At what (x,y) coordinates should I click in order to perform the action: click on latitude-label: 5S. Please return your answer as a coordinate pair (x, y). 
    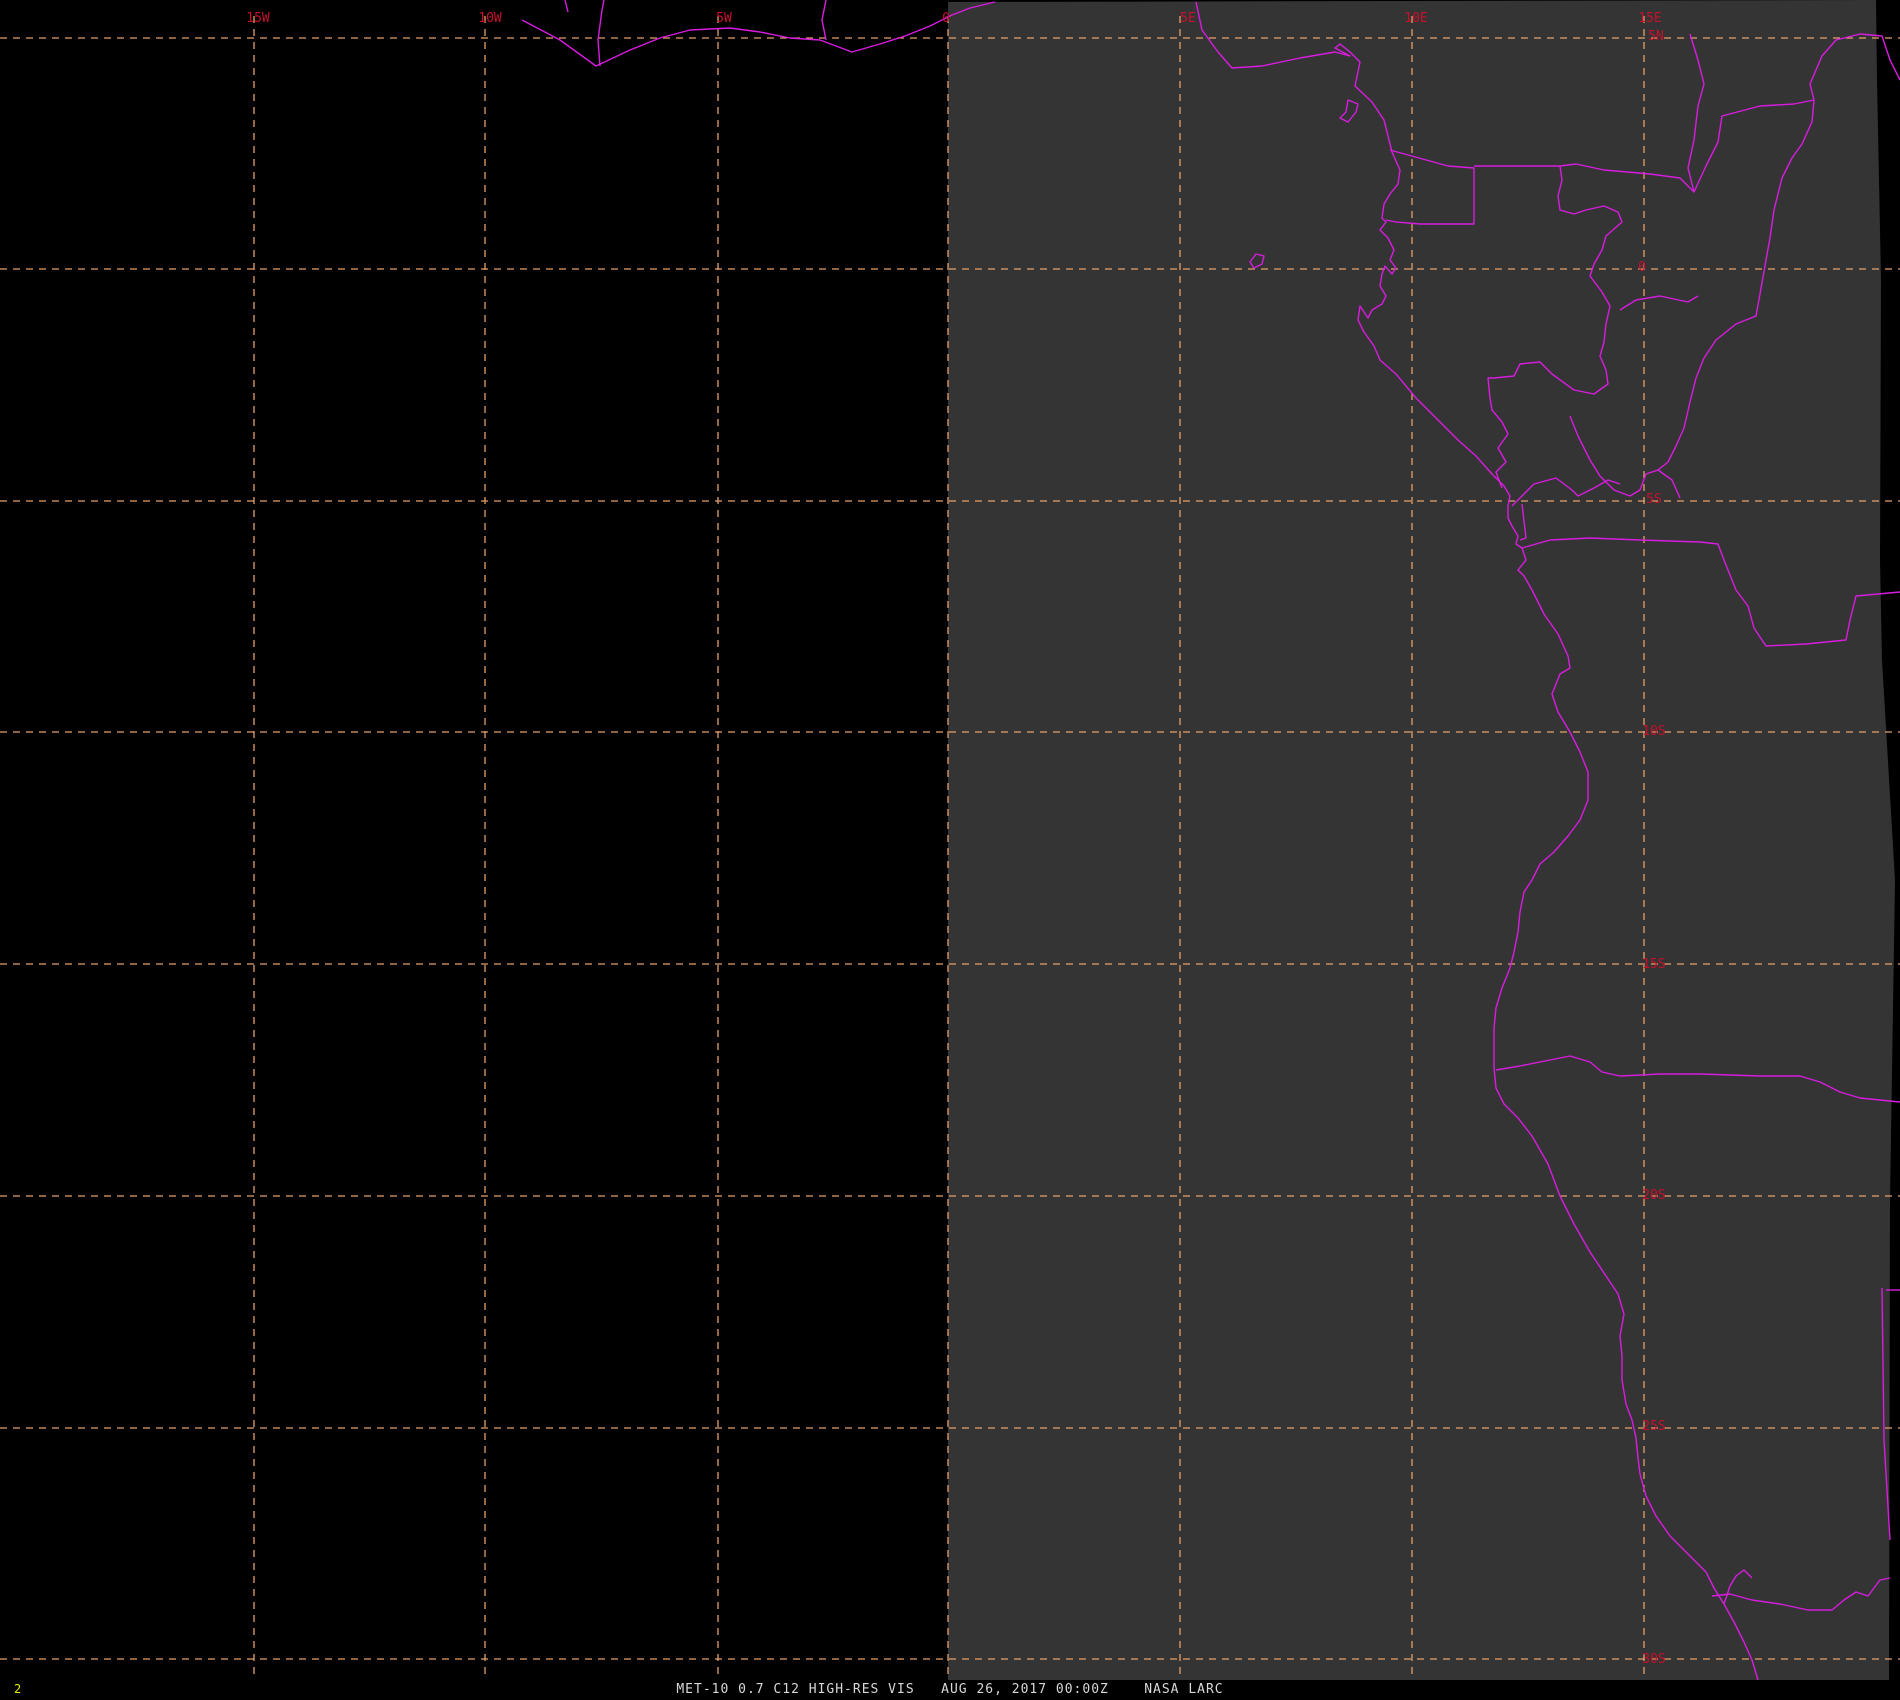
    Looking at the image, I should click on (1654, 499).